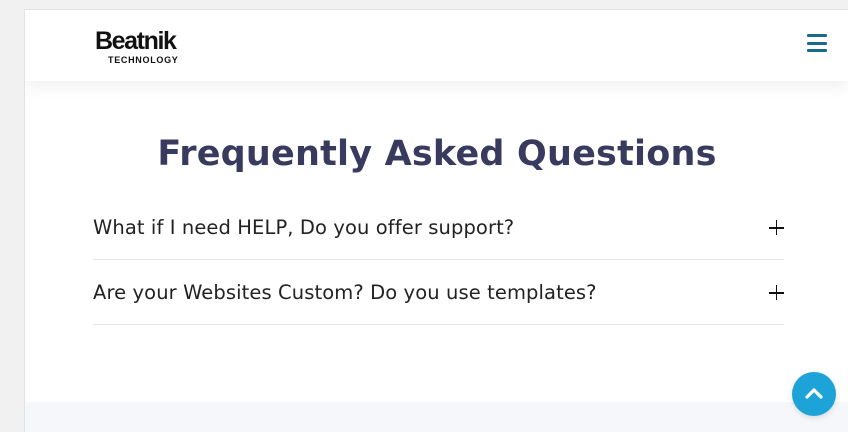  I want to click on hamburger-menu-icon, so click(817, 43).